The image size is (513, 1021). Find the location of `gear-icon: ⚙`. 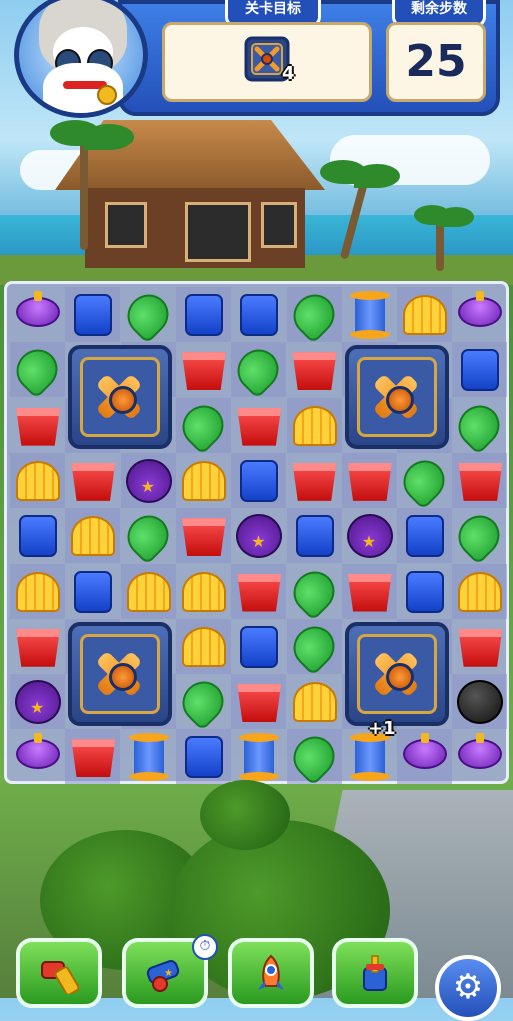

gear-icon: ⚙ is located at coordinates (468, 988).